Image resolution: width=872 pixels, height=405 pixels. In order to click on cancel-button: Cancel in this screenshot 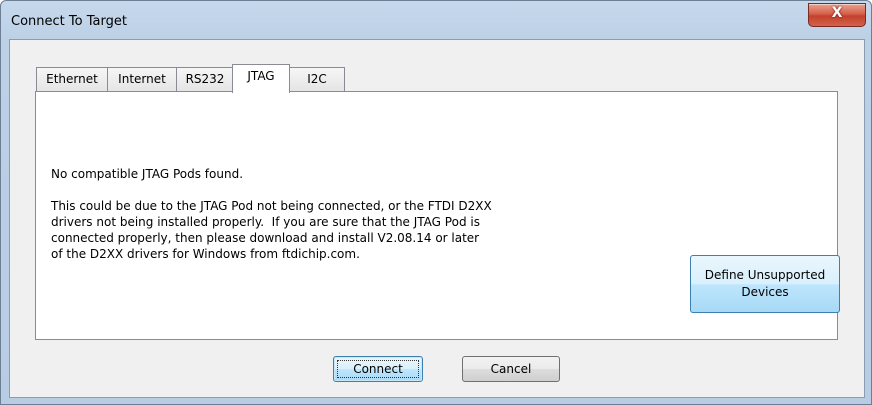, I will do `click(511, 369)`.